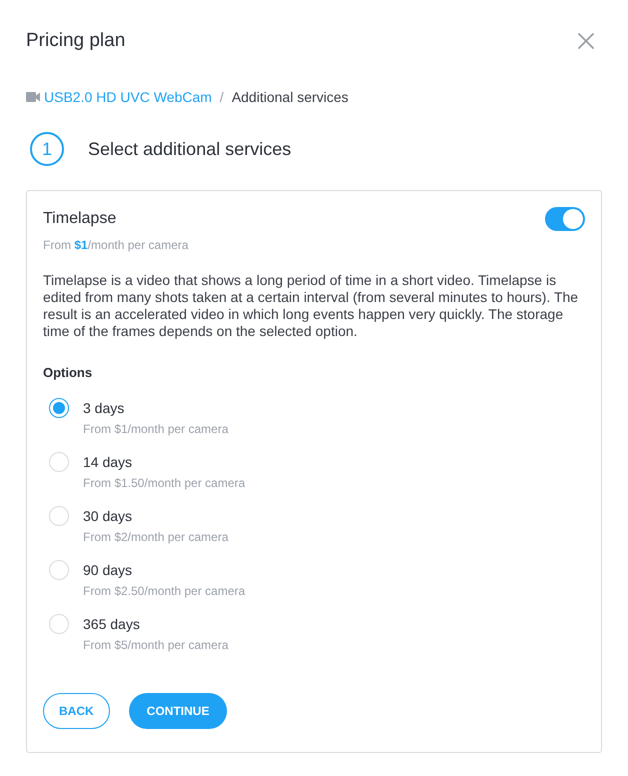 This screenshot has width=628, height=776. Describe the element at coordinates (178, 711) in the screenshot. I see `continue-button: CONTINUE` at that location.